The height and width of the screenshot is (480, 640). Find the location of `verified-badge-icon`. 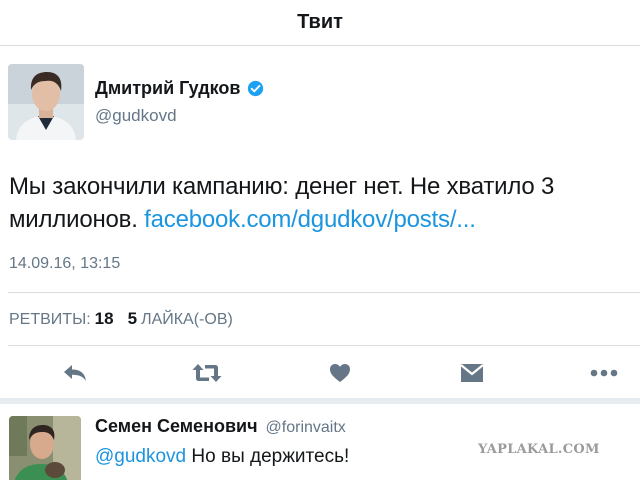

verified-badge-icon is located at coordinates (255, 88).